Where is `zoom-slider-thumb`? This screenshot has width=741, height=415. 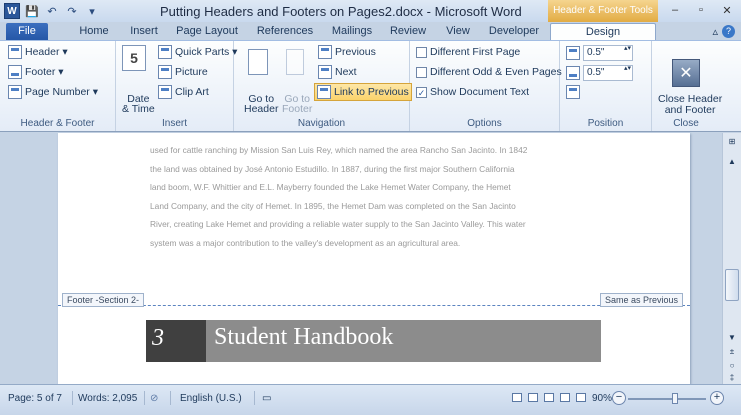
zoom-slider-thumb is located at coordinates (674, 398).